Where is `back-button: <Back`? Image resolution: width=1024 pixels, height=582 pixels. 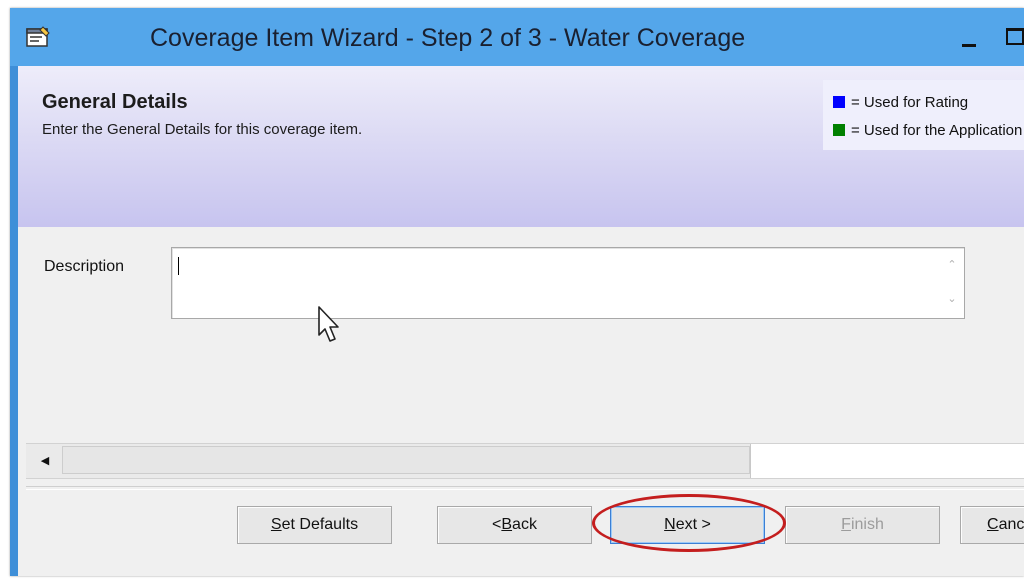 back-button: <Back is located at coordinates (514, 525).